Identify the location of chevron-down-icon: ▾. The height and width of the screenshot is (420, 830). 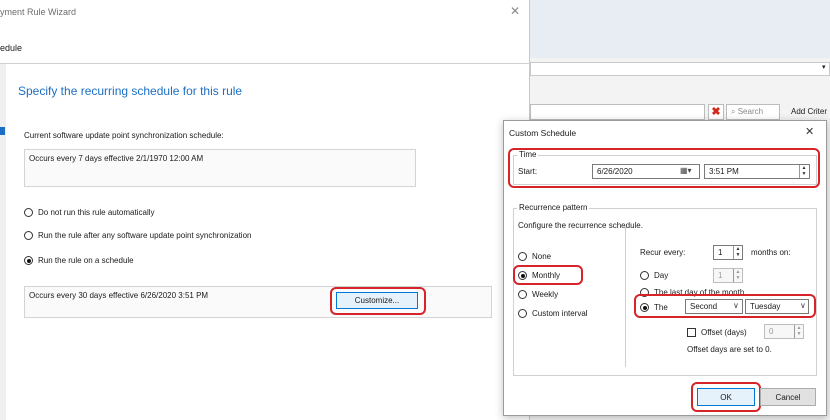
(824, 67).